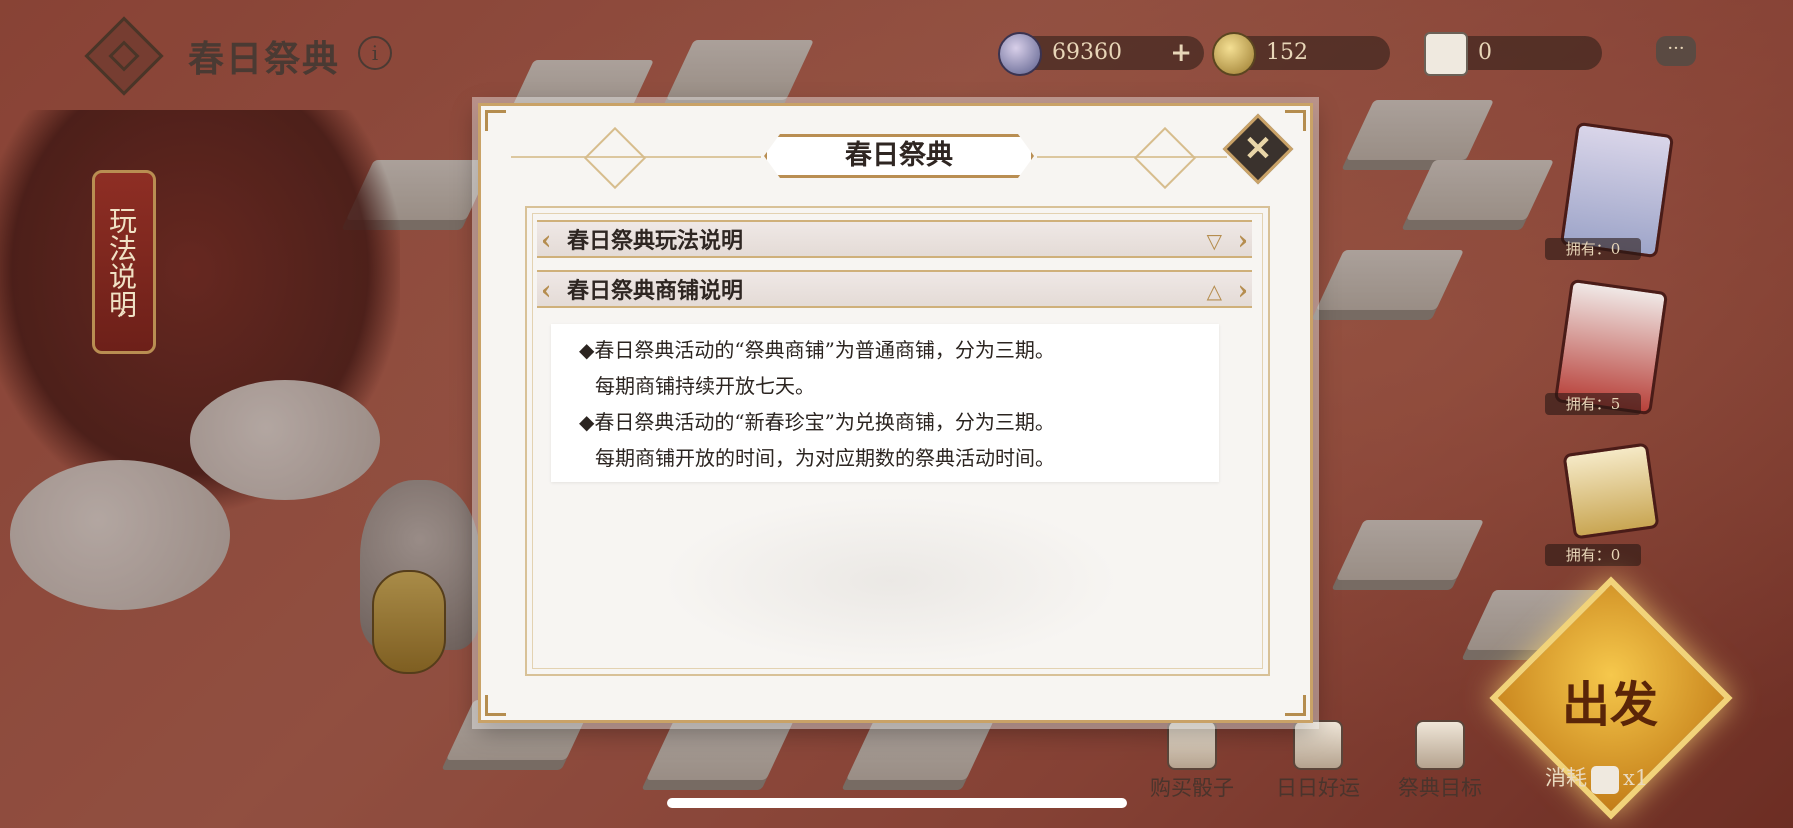 The width and height of the screenshot is (1793, 828). I want to click on daily-luck-button: 日日好运, so click(1318, 761).